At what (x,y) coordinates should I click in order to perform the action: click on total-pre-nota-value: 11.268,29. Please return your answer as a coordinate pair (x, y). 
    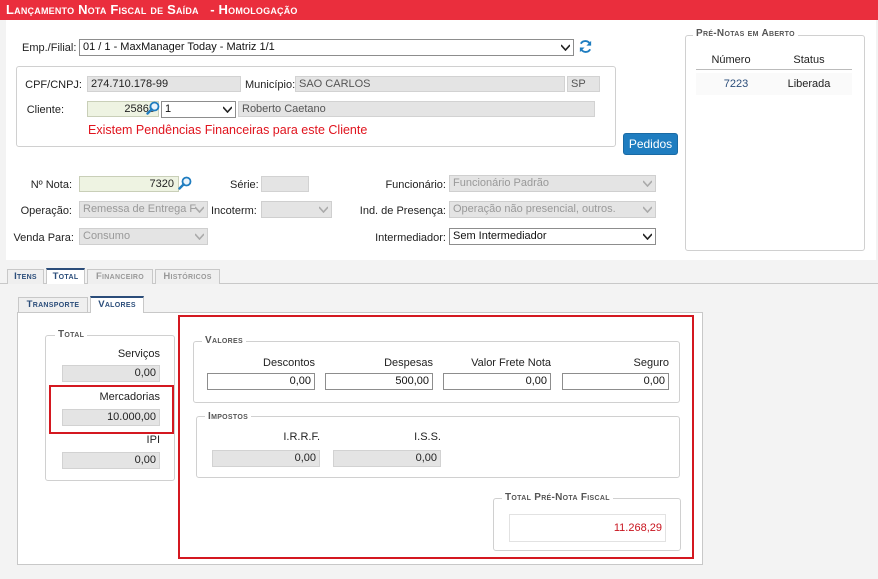
    Looking at the image, I should click on (587, 528).